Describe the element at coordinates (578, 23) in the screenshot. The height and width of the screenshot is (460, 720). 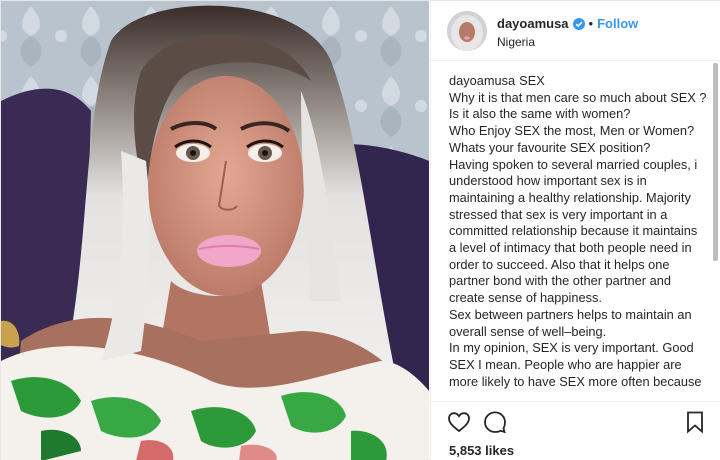
I see `verified-badge-icon` at that location.